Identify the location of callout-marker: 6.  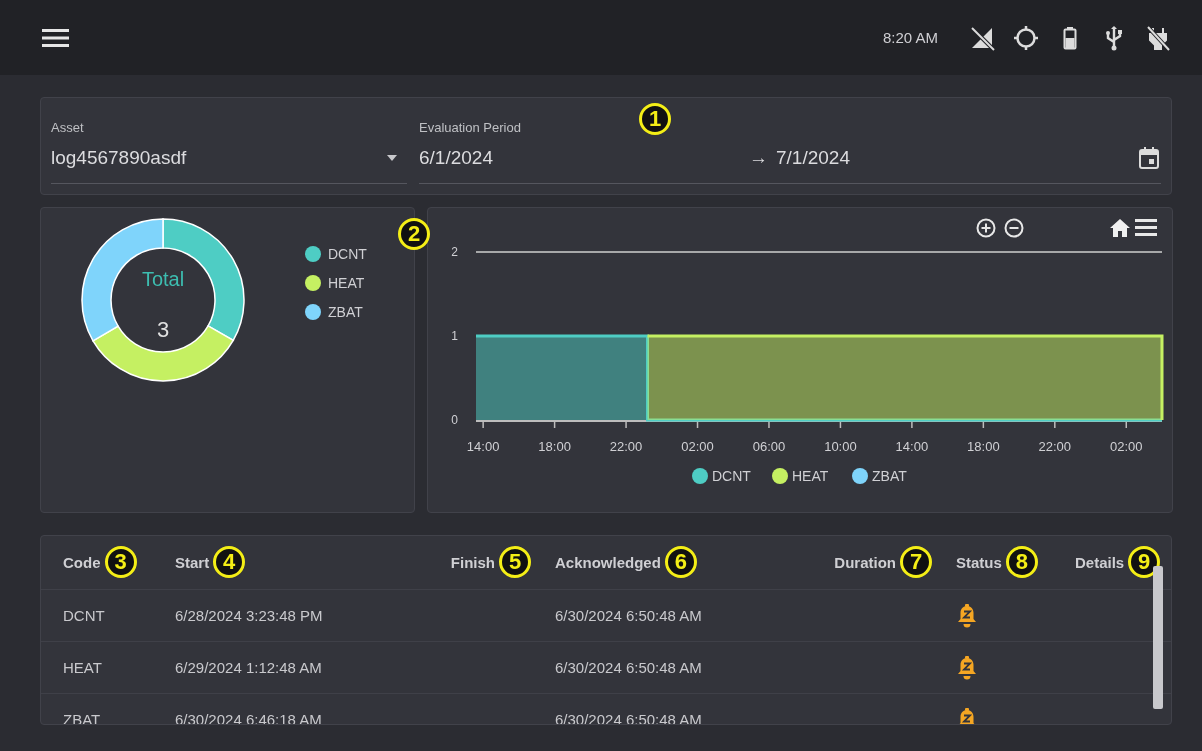
(680, 562).